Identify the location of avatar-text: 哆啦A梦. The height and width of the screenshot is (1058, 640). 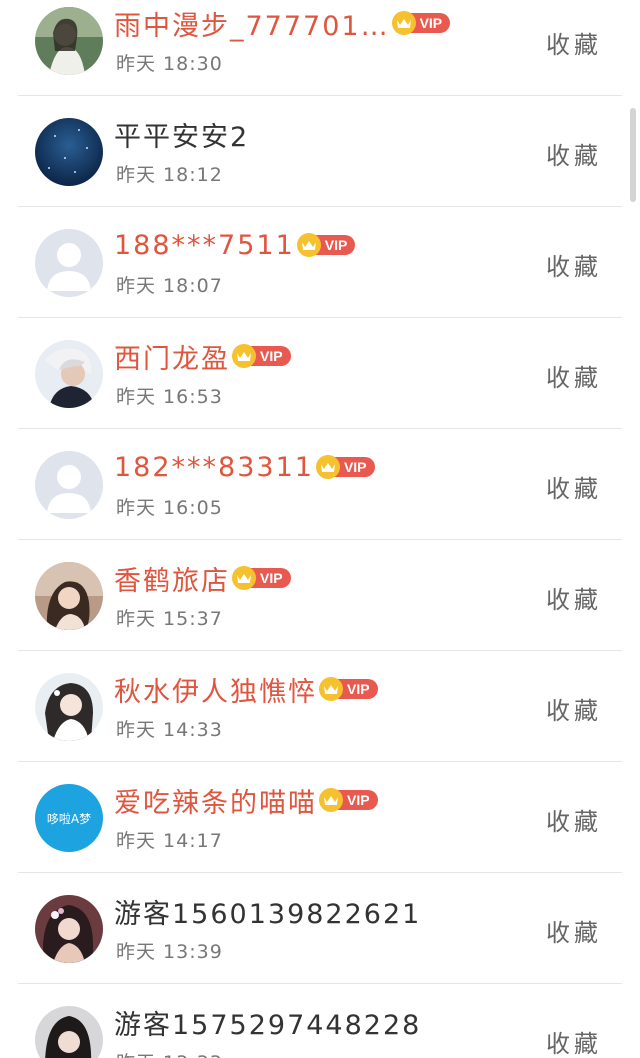
(69, 818).